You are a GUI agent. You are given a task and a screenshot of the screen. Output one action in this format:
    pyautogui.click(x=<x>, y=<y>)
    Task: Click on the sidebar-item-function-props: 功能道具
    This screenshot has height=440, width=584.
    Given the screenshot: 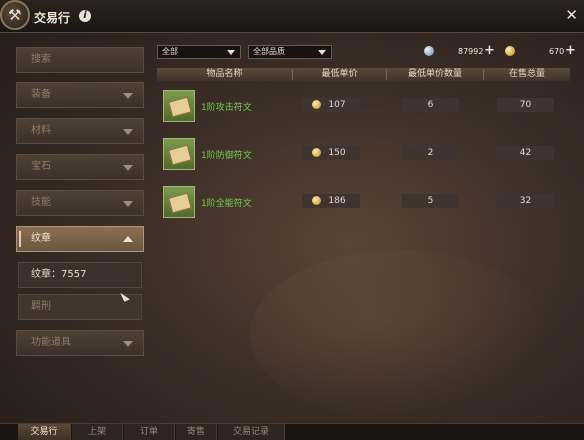 What is the action you would take?
    pyautogui.click(x=80, y=343)
    